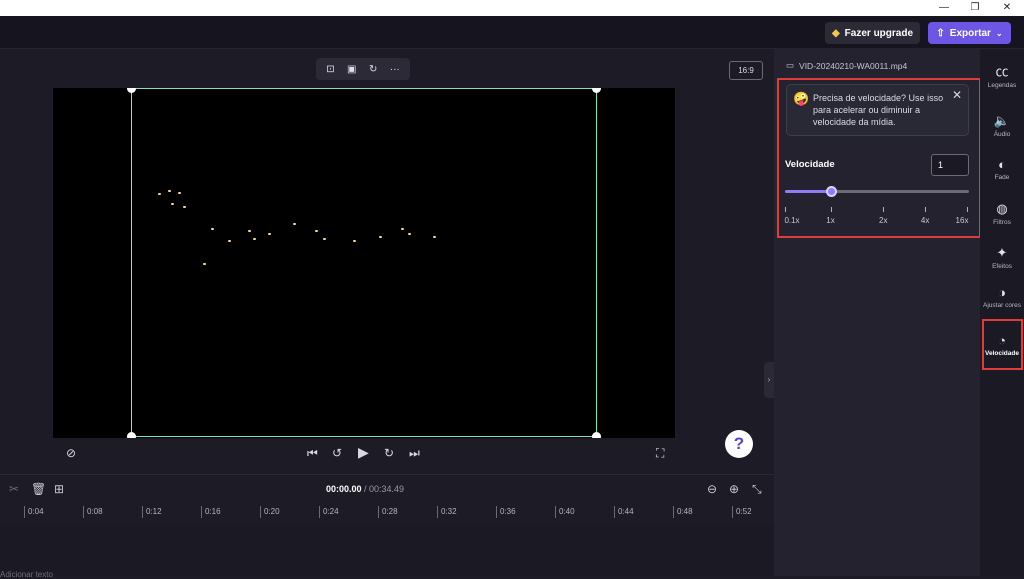 The image size is (1024, 579). I want to click on rail-label: Filtros, so click(1002, 222).